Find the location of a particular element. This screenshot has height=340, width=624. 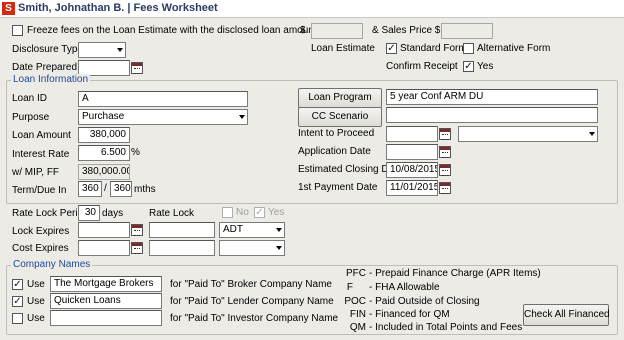

window-title: Smith, Johnathan B. | Fees Worksheet is located at coordinates (118, 8).